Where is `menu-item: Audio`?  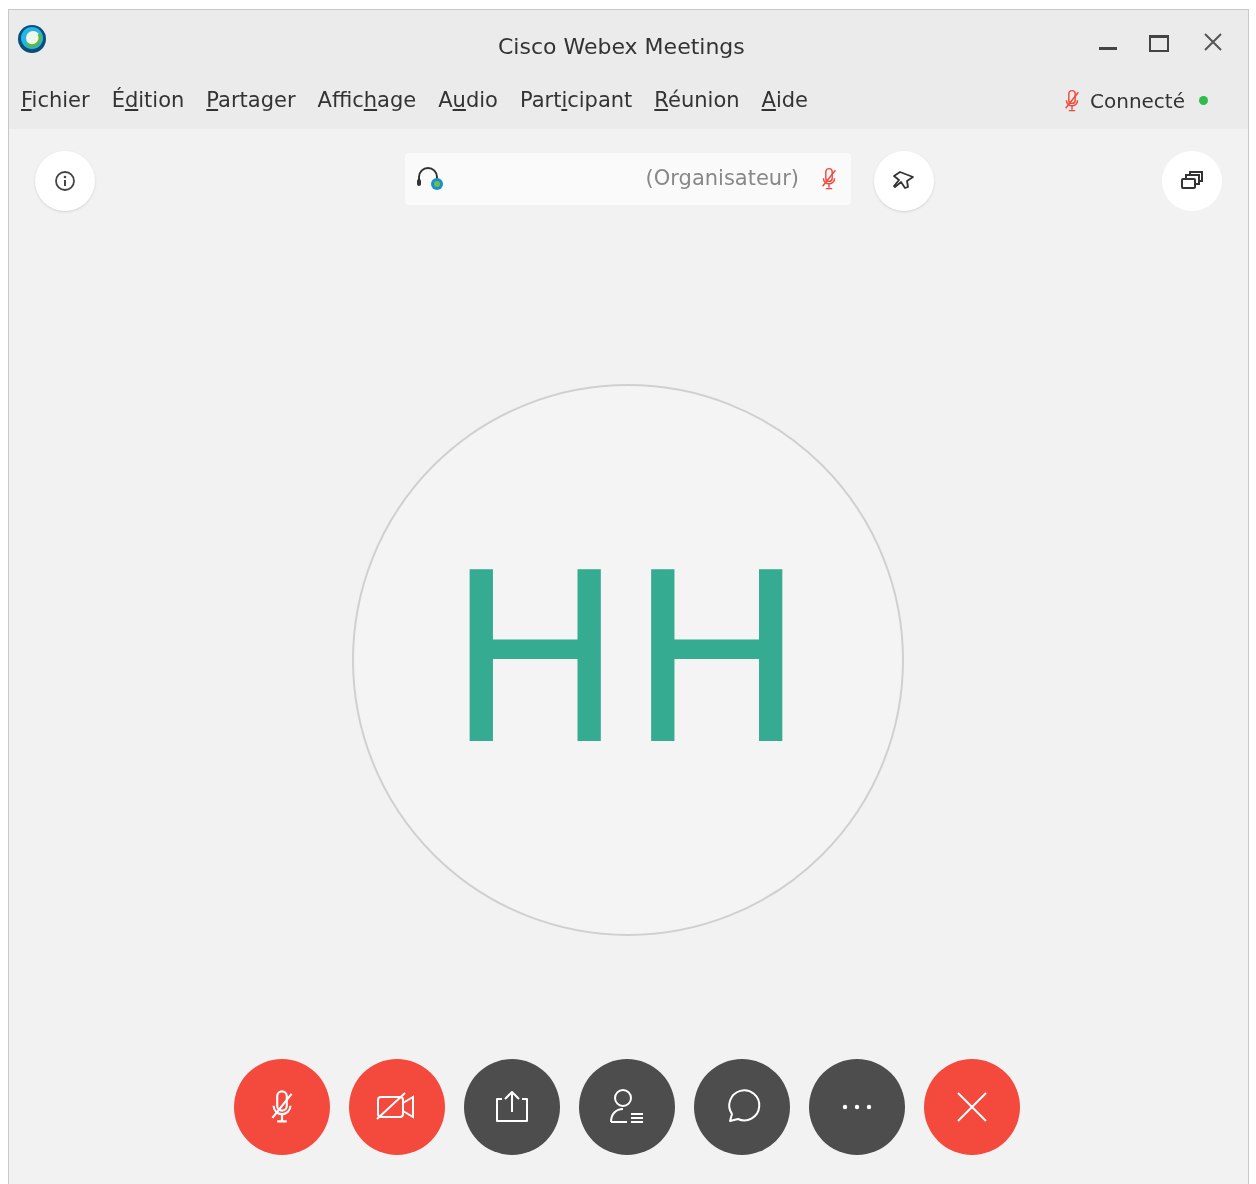
menu-item: Audio is located at coordinates (468, 100).